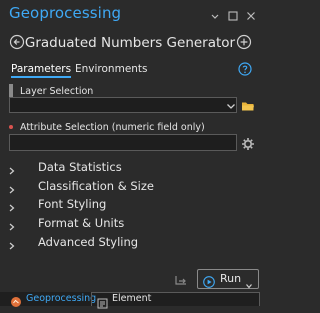 The height and width of the screenshot is (313, 320). I want to click on pane-tabs-bar: Geoprocessing Element, so click(130, 300).